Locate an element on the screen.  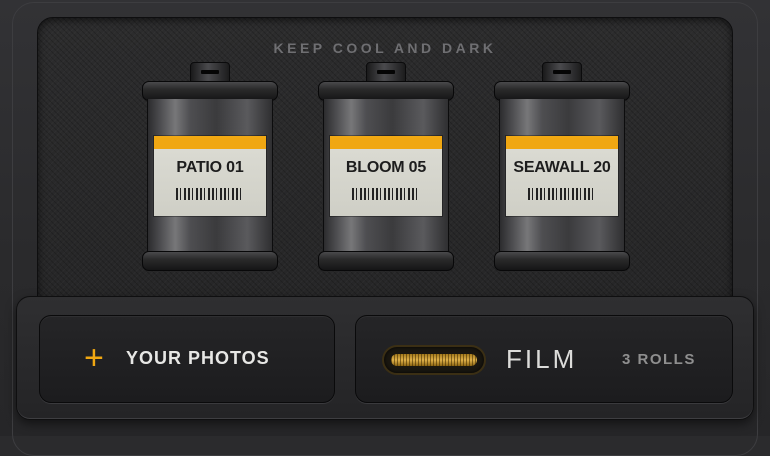
canister-name: PATIO 01 is located at coordinates (210, 167).